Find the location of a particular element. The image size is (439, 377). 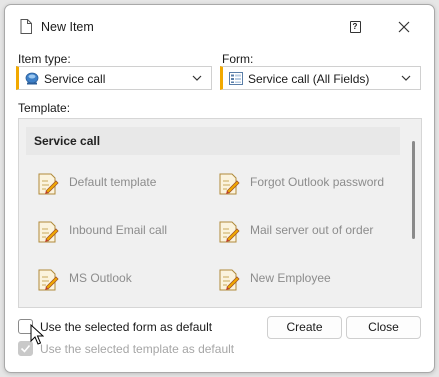

item-type-dropdown: Service call is located at coordinates (114, 78).